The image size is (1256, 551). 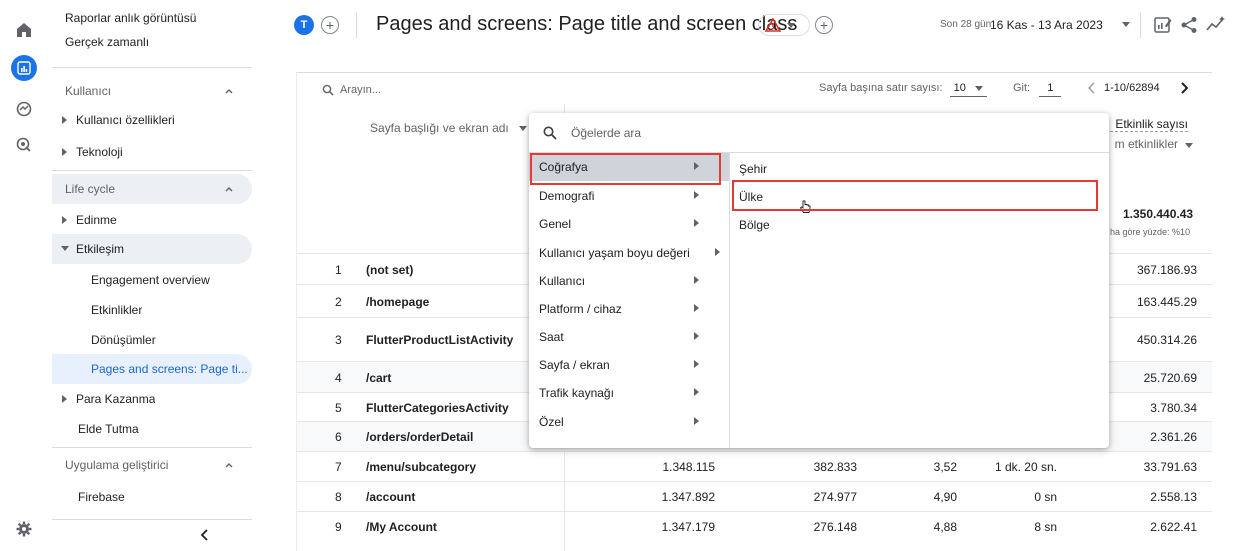 I want to click on sidebar-item-conversions: Dönüşümler, so click(x=197, y=340).